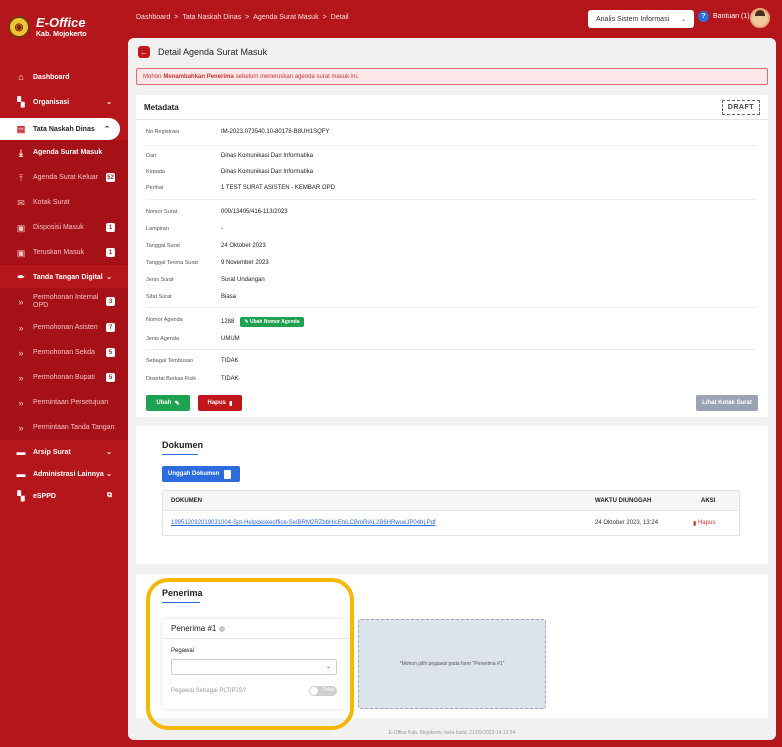  I want to click on organization-icon: ▚, so click(21, 102).